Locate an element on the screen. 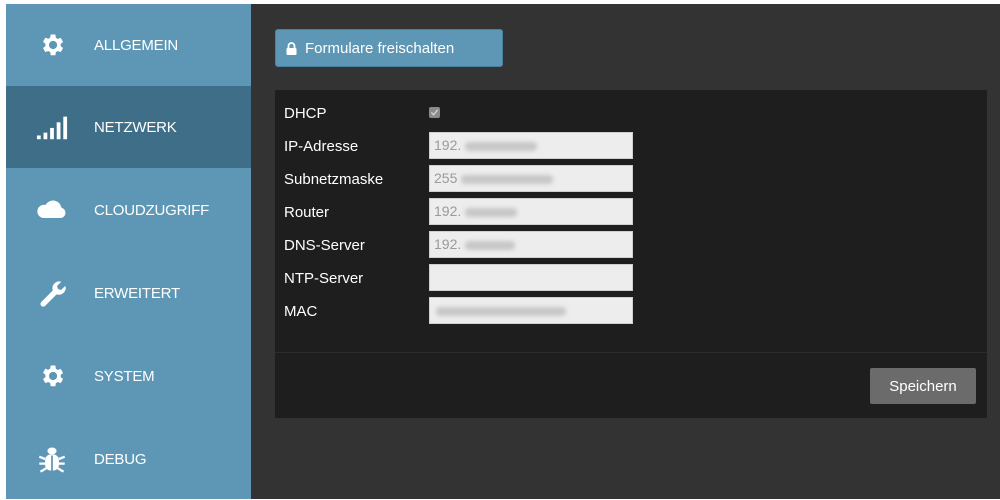  ip-address-field: 192. is located at coordinates (531, 145).